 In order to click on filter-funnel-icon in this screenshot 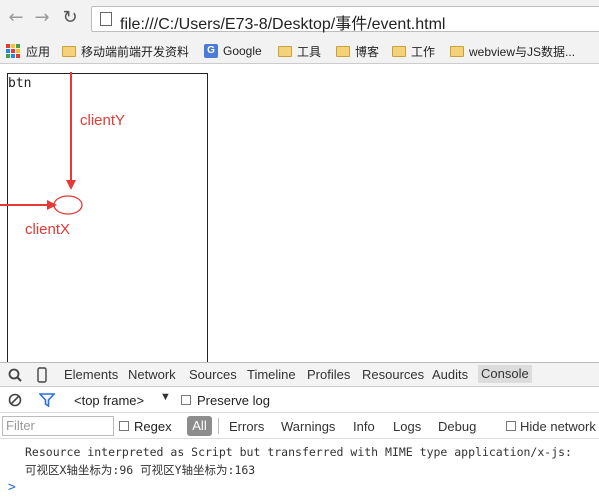, I will do `click(47, 400)`.